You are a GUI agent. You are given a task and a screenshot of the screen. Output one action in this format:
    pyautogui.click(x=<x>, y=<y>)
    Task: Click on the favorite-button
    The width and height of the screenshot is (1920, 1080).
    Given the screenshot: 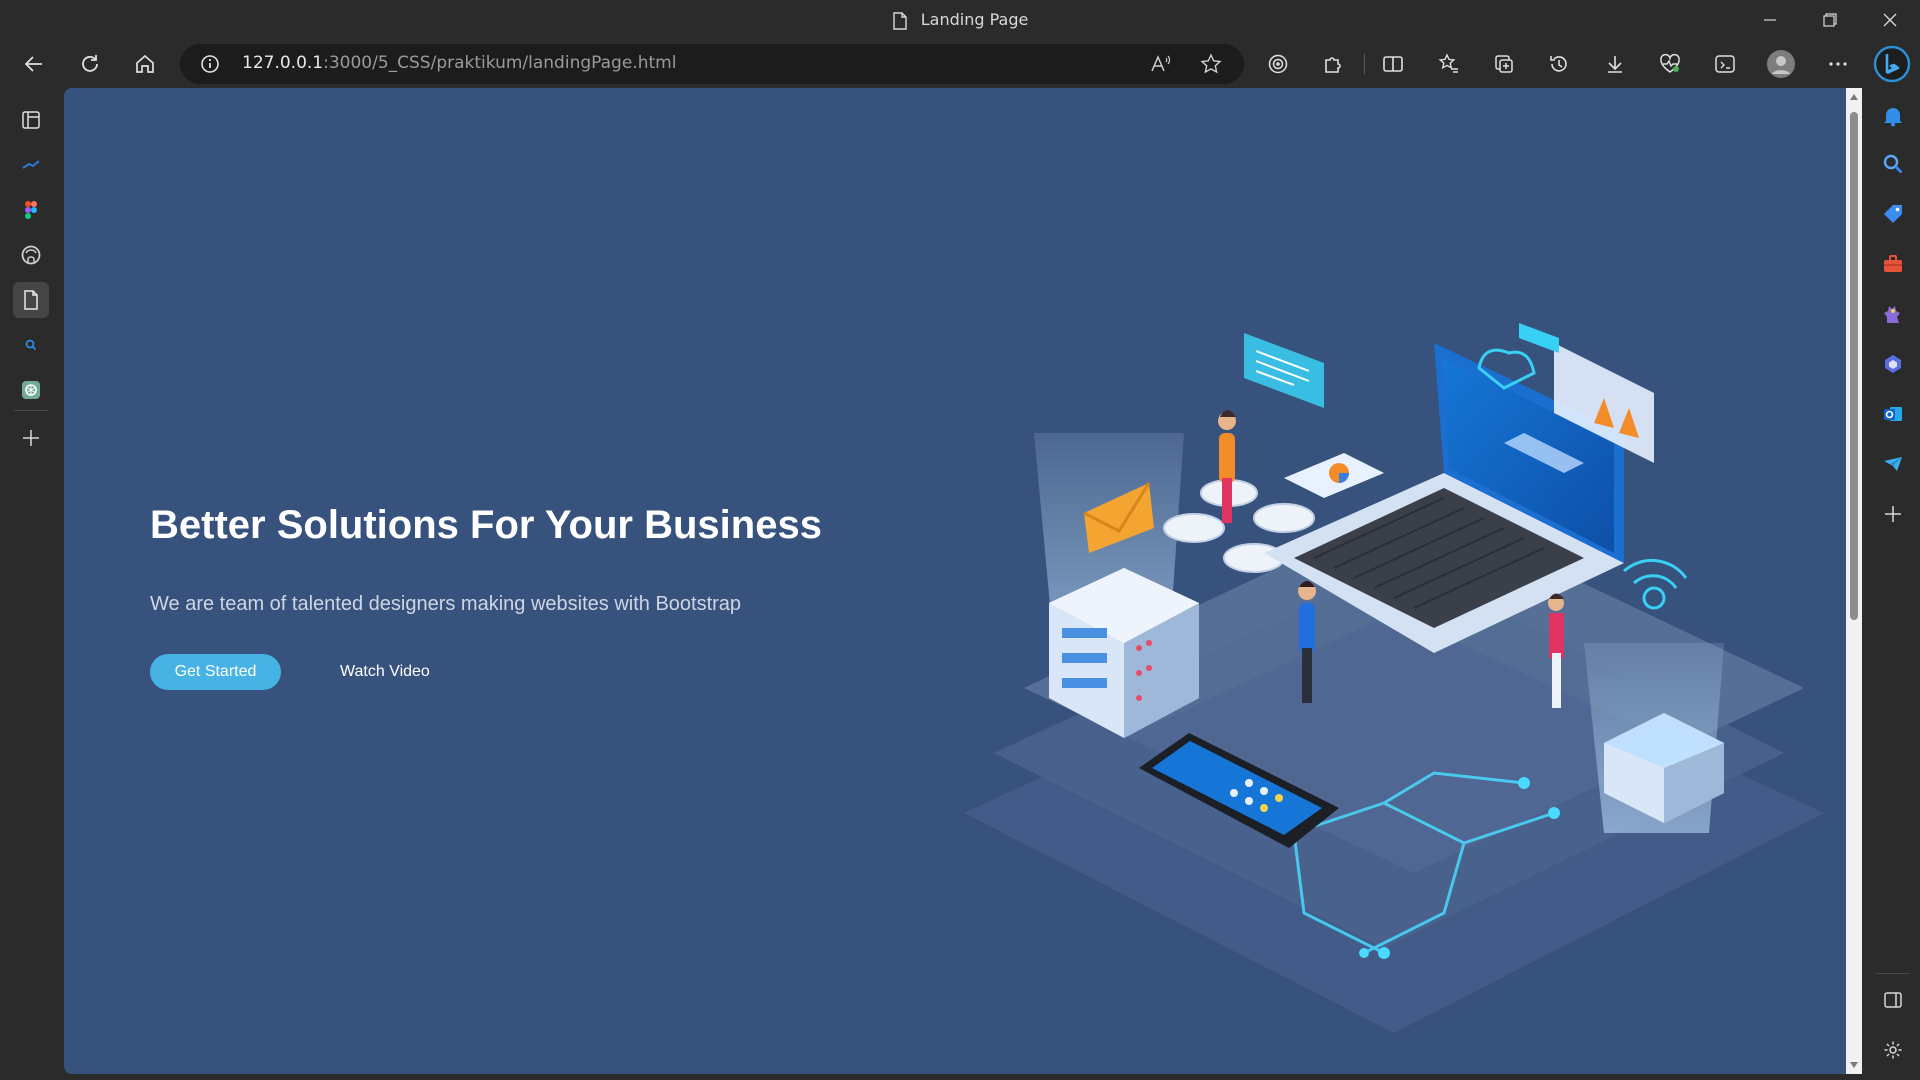 What is the action you would take?
    pyautogui.click(x=1211, y=64)
    